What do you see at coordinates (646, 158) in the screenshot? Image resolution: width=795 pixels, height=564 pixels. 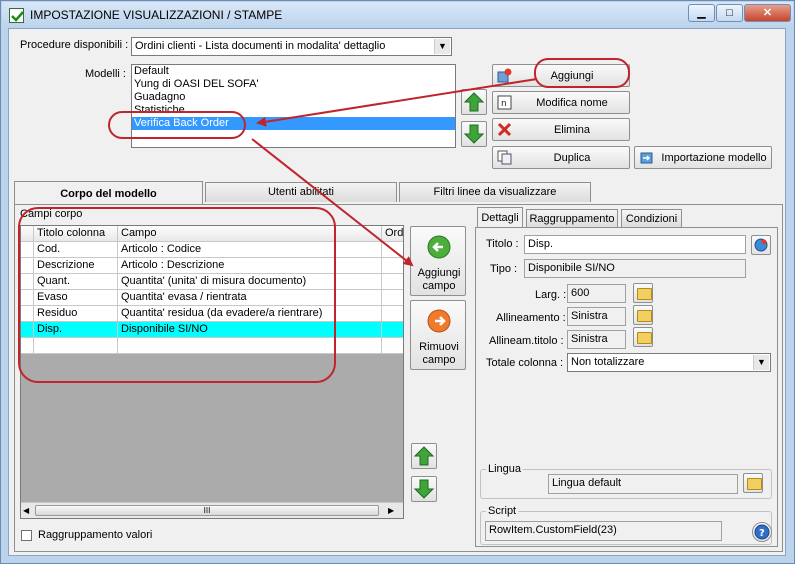 I see `import-icon` at bounding box center [646, 158].